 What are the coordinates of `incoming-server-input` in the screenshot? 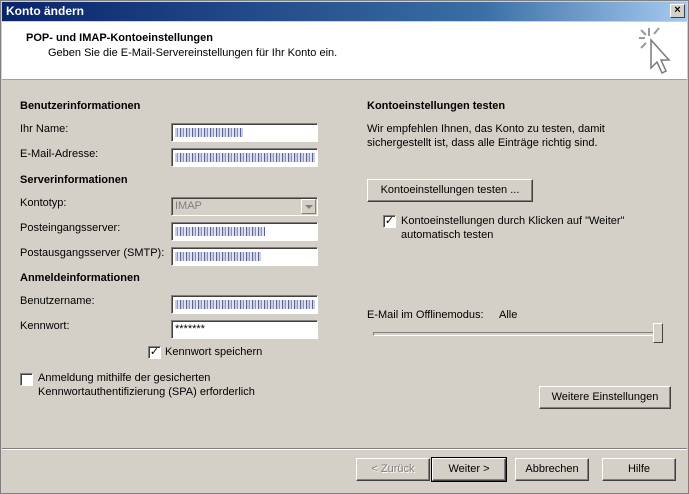 It's located at (244, 231).